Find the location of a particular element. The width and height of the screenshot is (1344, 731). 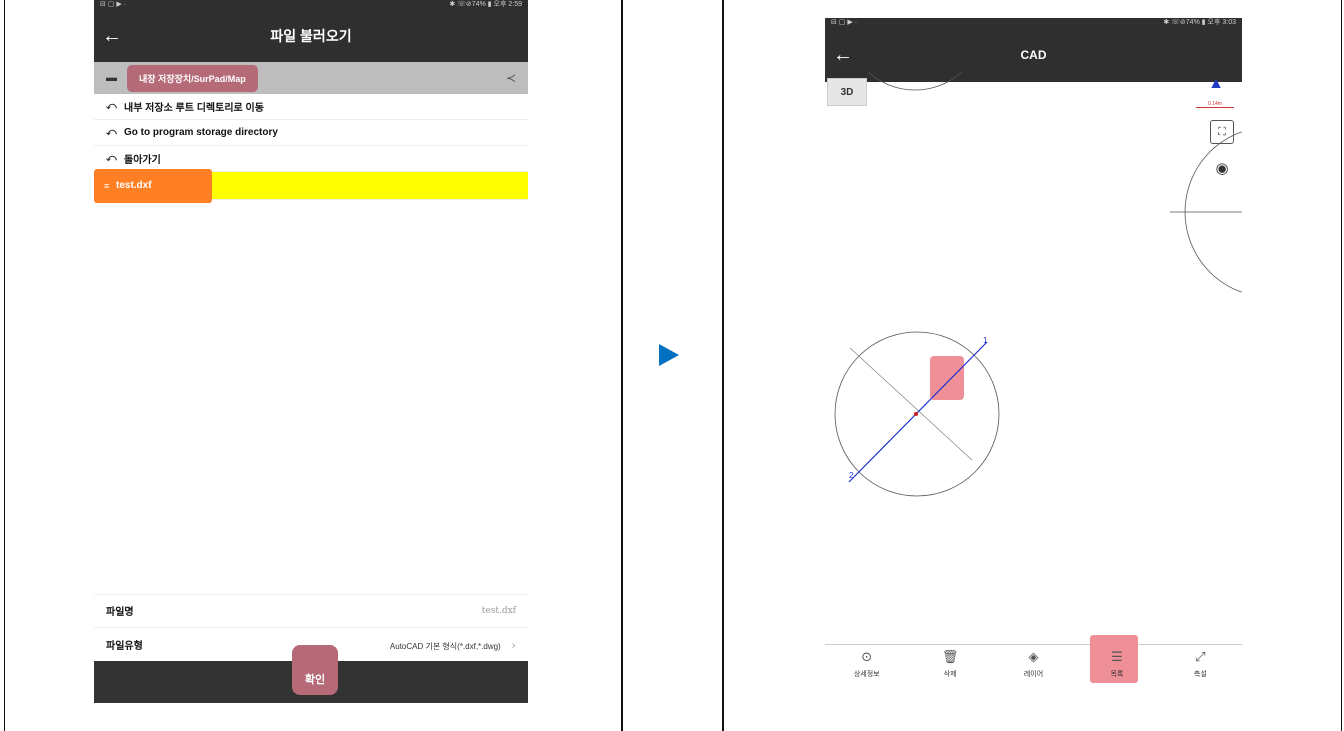

nav-label: 레이어 is located at coordinates (1033, 674).